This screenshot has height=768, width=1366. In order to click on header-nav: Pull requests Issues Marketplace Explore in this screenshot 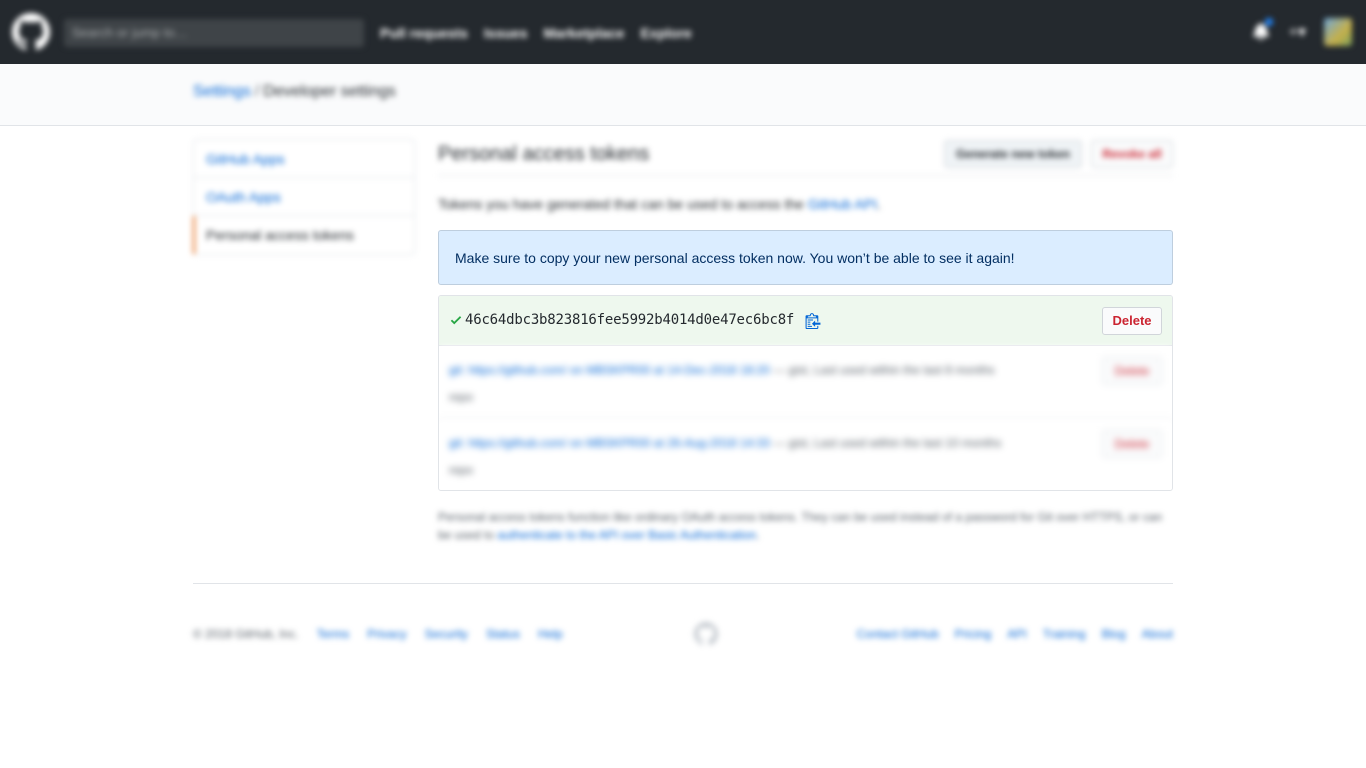, I will do `click(536, 33)`.